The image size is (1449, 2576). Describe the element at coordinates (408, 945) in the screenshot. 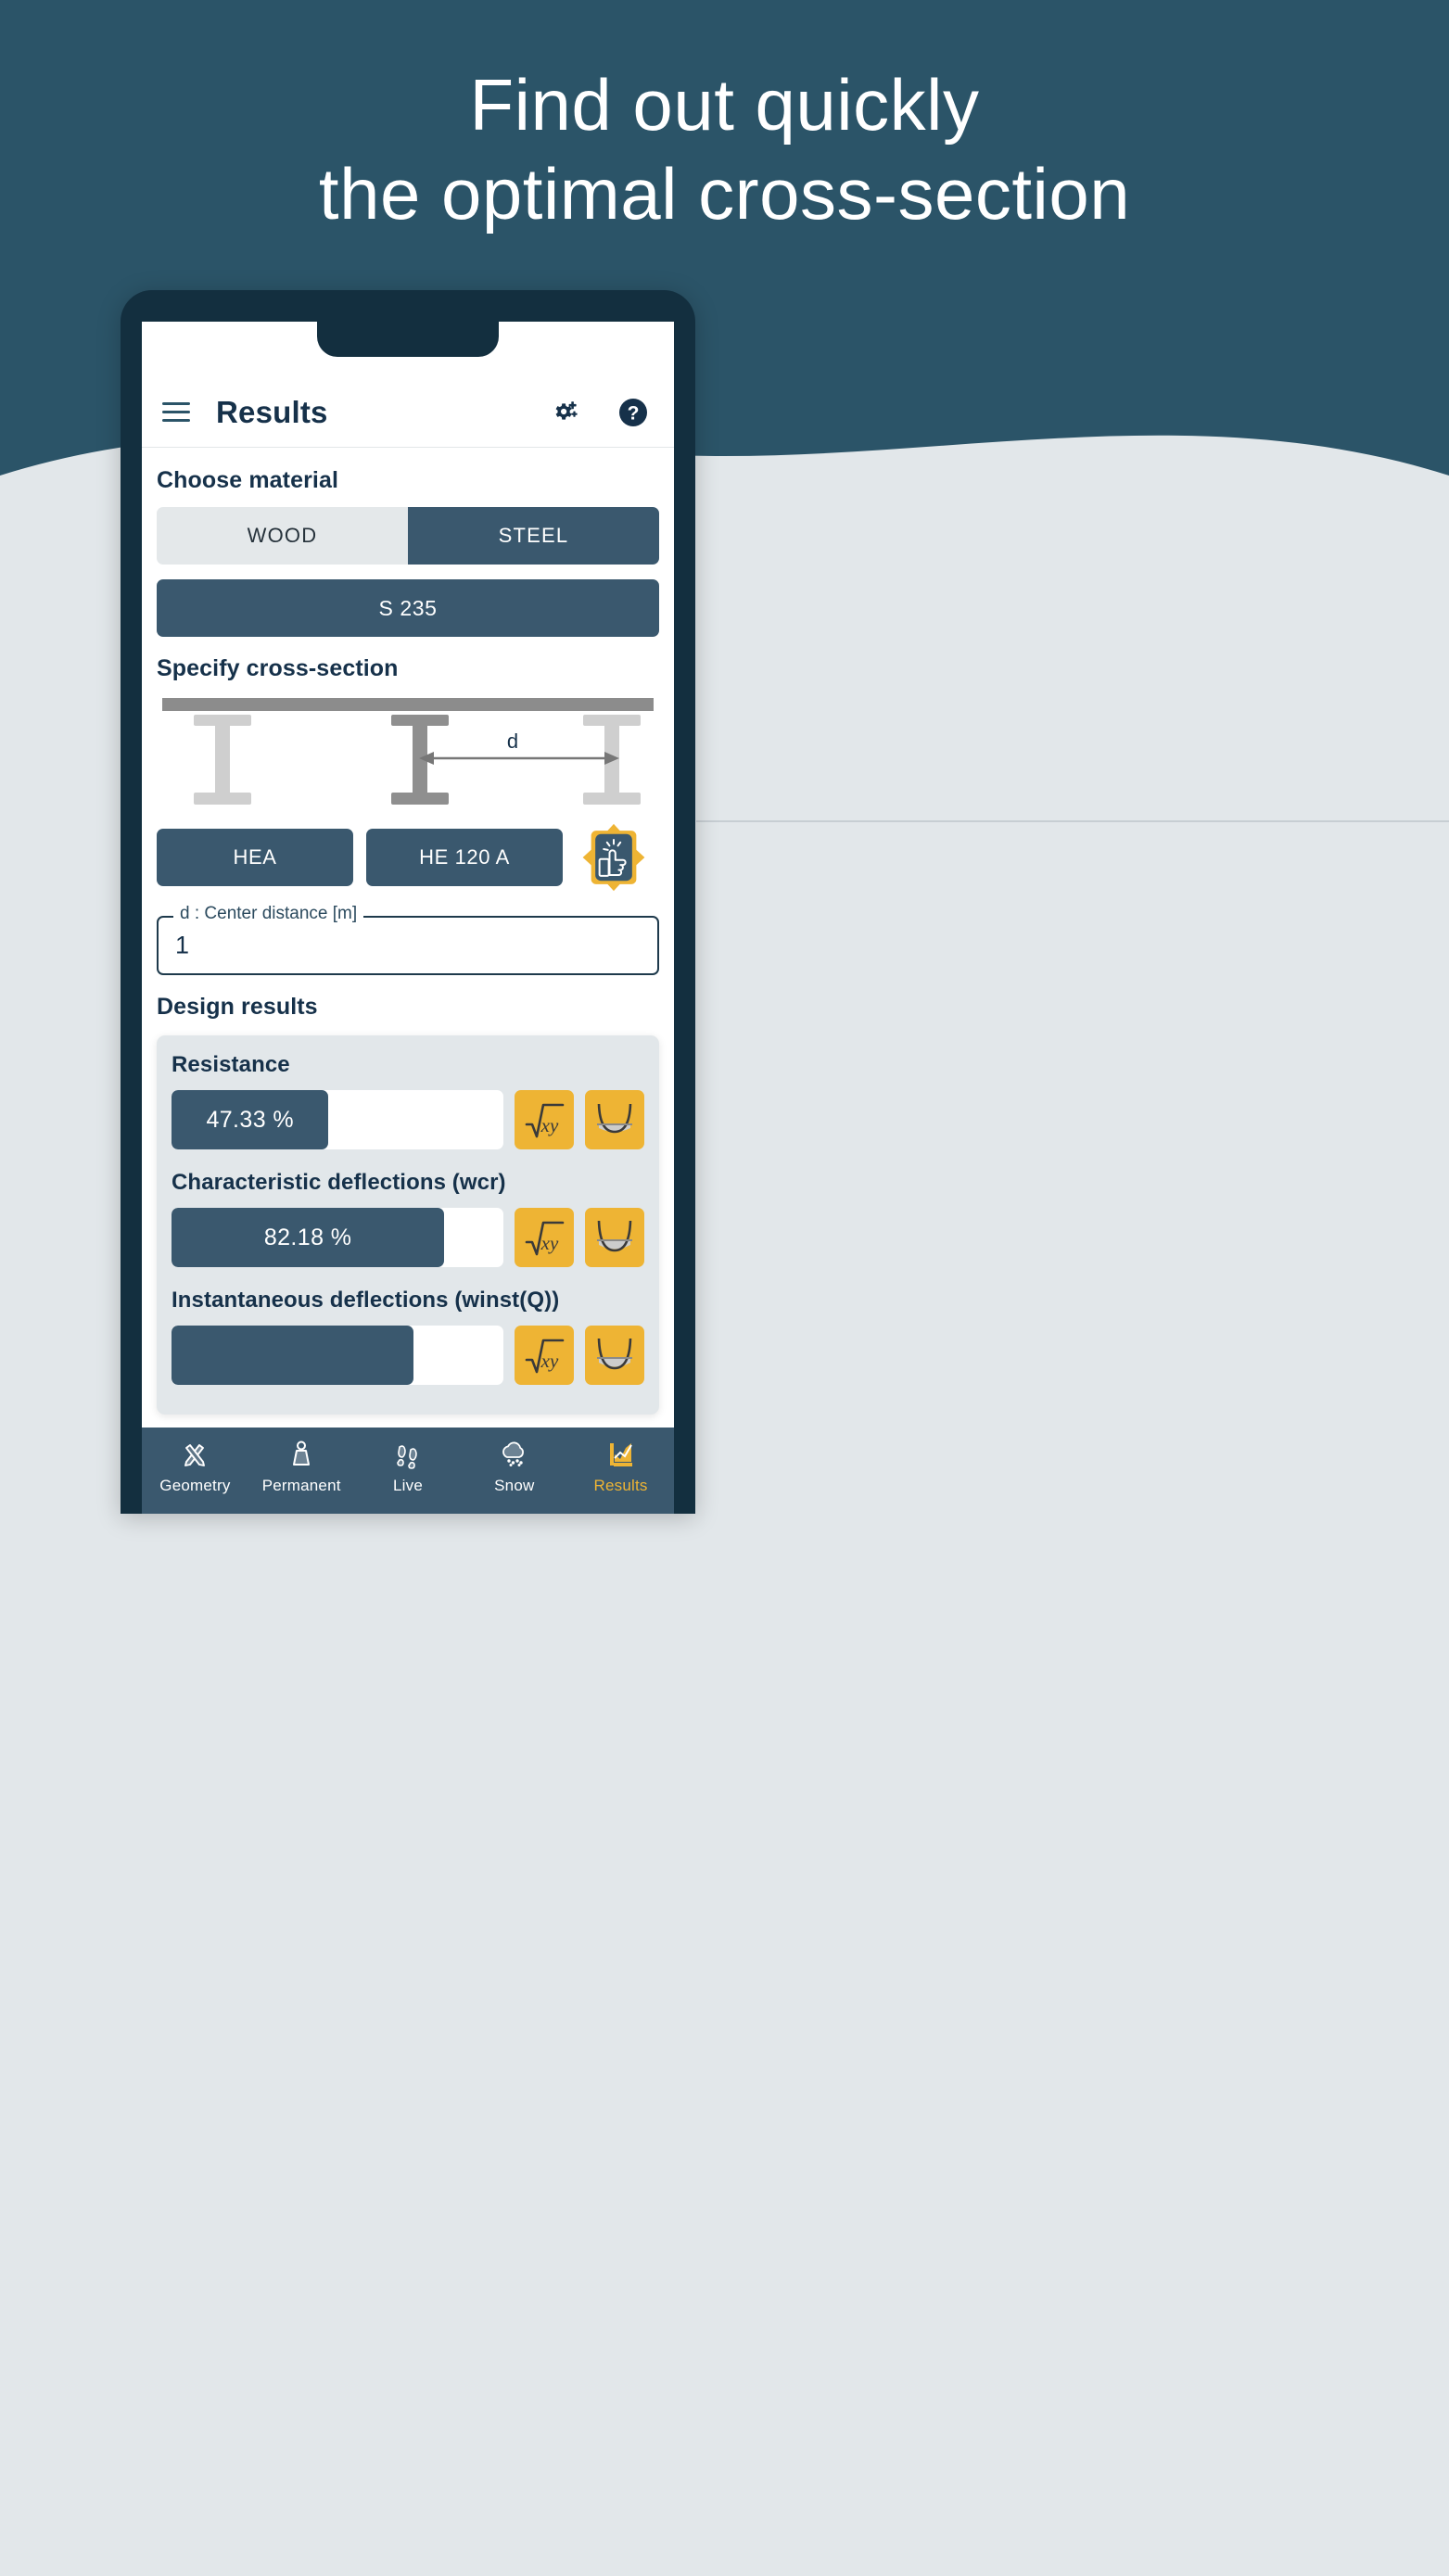

I see `field-outline` at that location.